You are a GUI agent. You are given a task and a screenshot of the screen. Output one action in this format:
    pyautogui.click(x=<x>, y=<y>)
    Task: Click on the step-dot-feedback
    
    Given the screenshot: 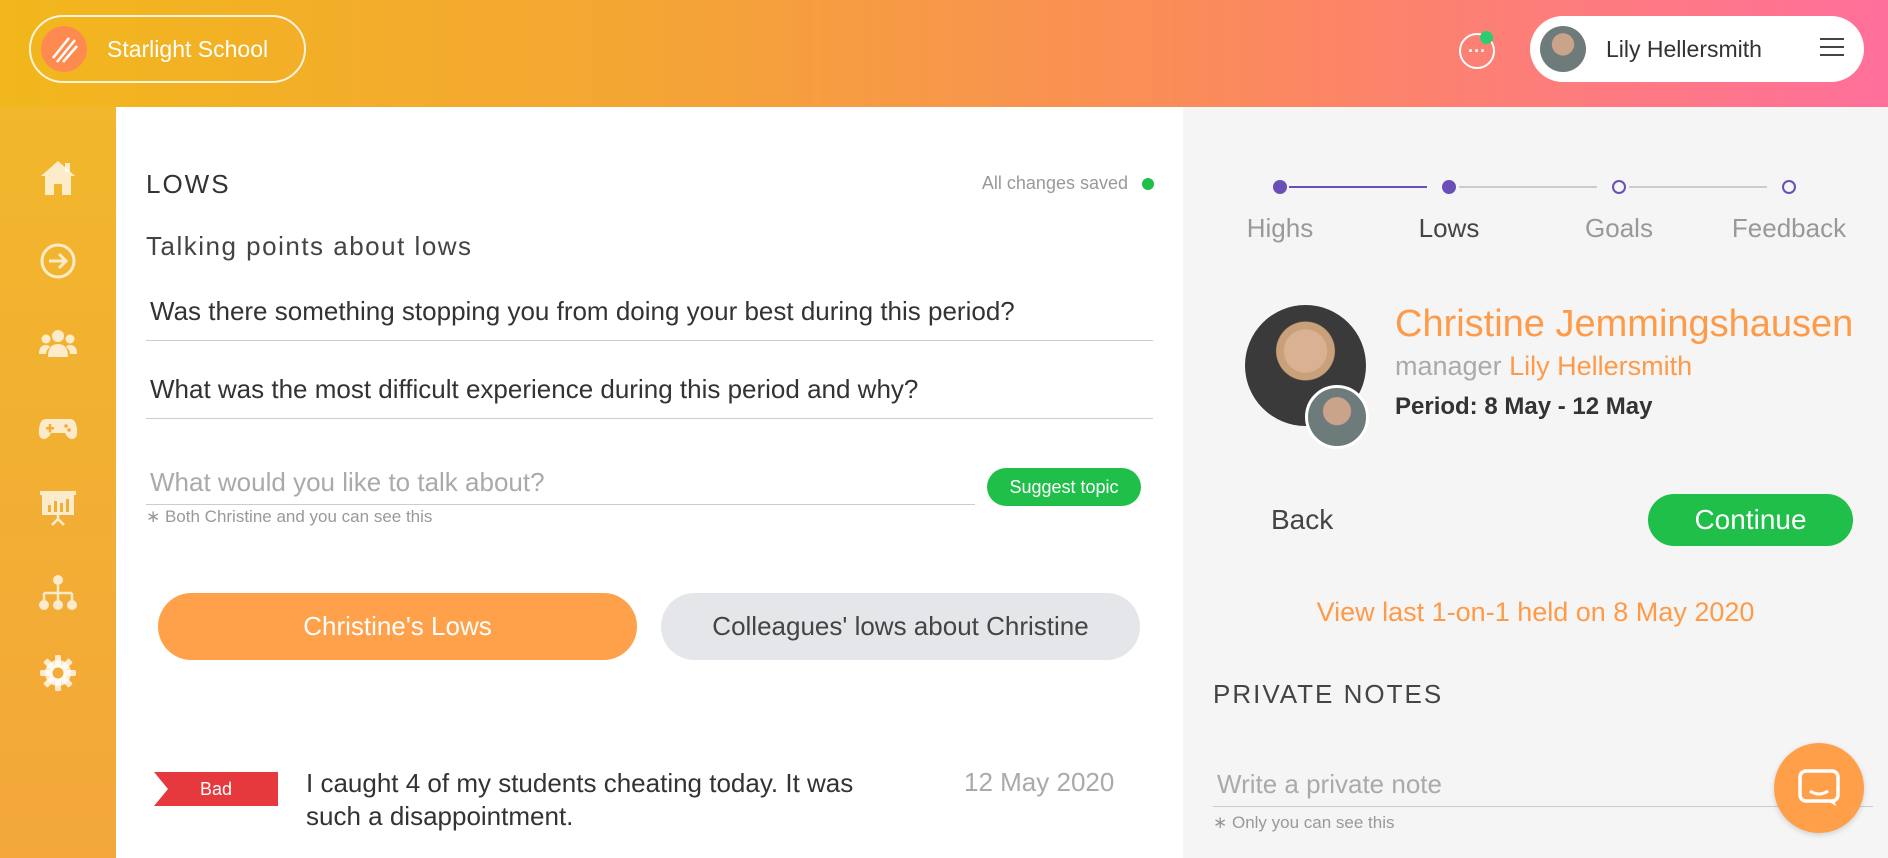 What is the action you would take?
    pyautogui.click(x=1789, y=187)
    